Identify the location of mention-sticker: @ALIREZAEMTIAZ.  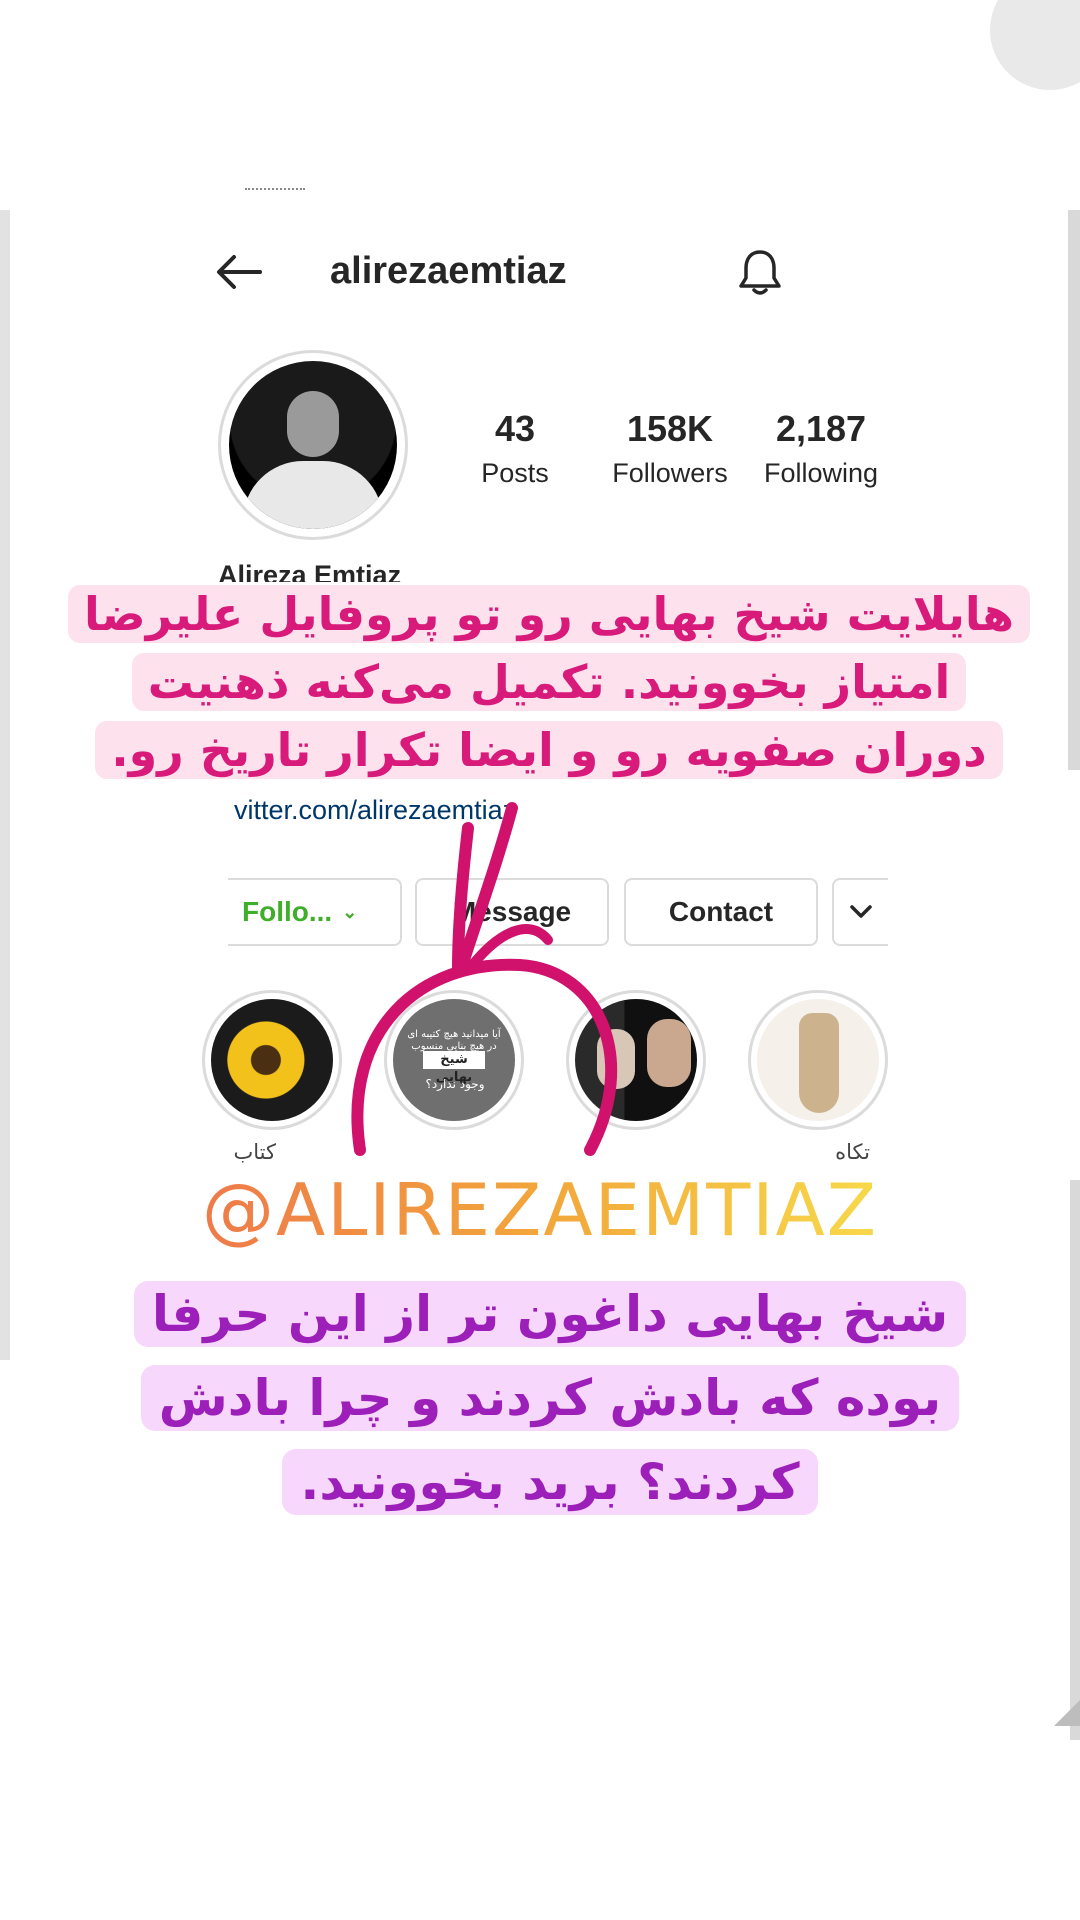
(540, 1213).